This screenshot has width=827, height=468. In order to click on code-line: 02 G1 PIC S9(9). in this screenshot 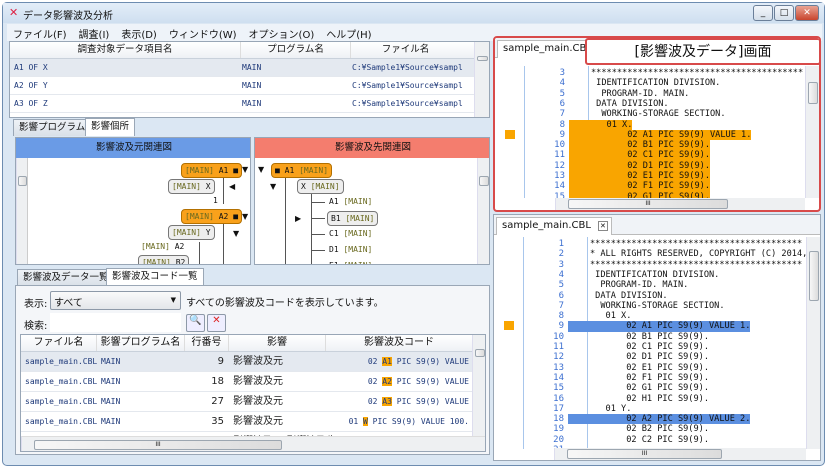, I will do `click(649, 388)`.